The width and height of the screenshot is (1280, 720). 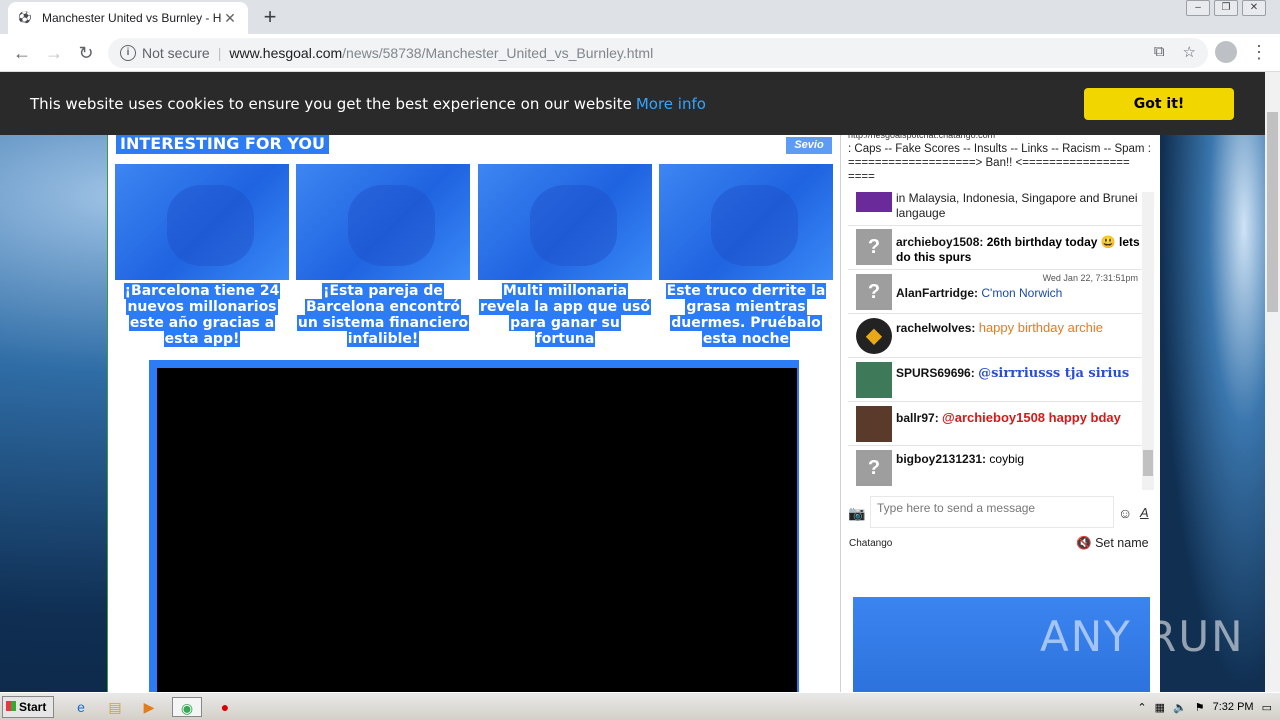 I want to click on username: ballr97:, so click(x=917, y=418).